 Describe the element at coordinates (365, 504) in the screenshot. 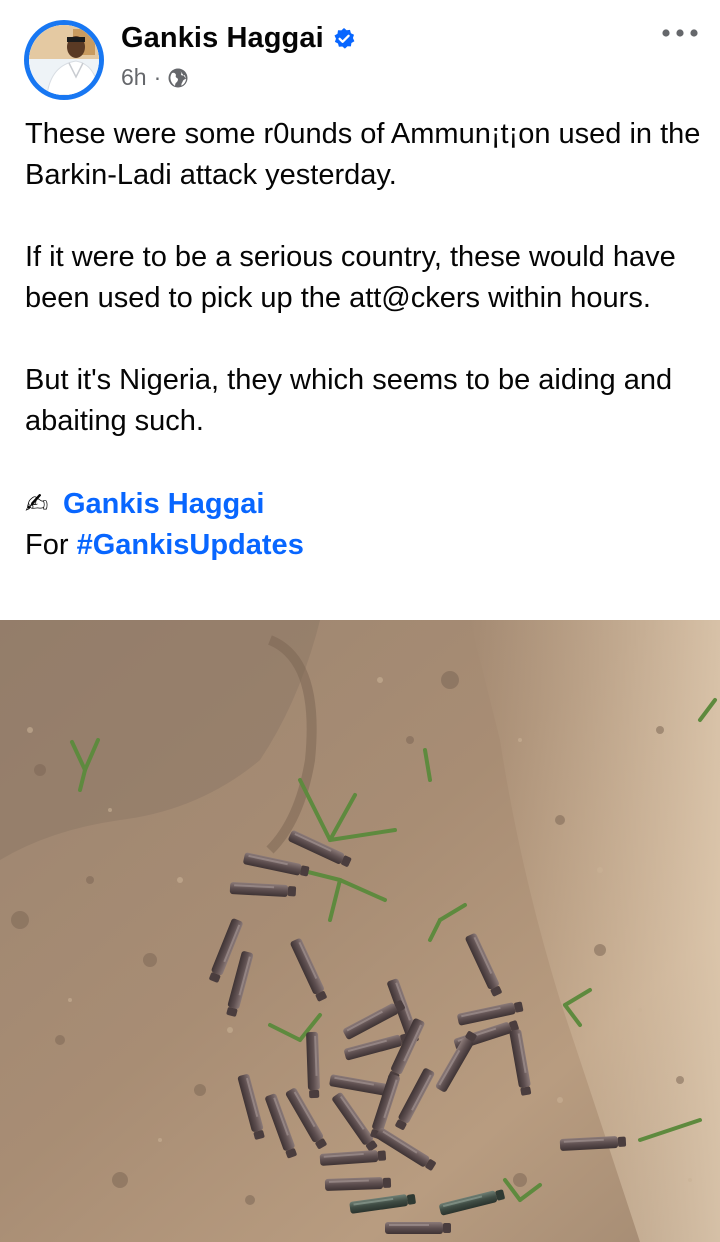

I see `signature-line: ✍ Gankis Haggai` at that location.